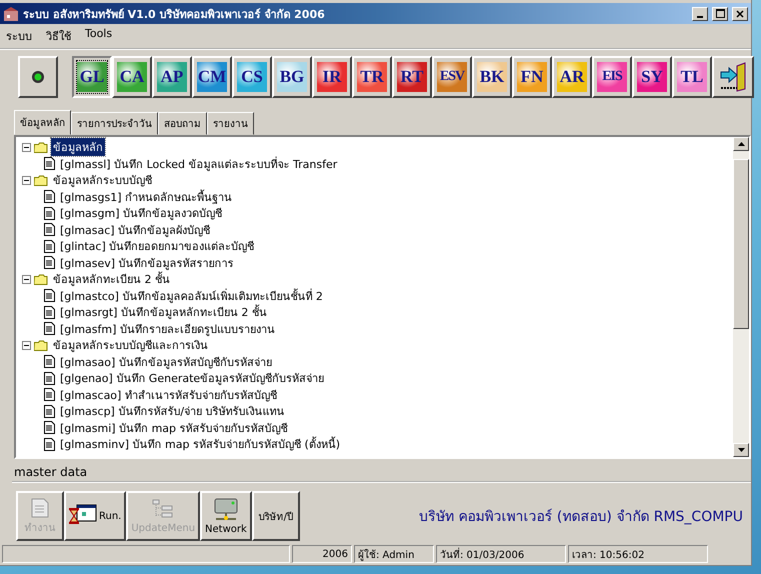  What do you see at coordinates (191, 295) in the screenshot?
I see `tree-leaf-item: [glmastco] บันทึกข้อมูลคอลัมน์เพิ่มเติมทะเบียนชั้นที่ 2` at bounding box center [191, 295].